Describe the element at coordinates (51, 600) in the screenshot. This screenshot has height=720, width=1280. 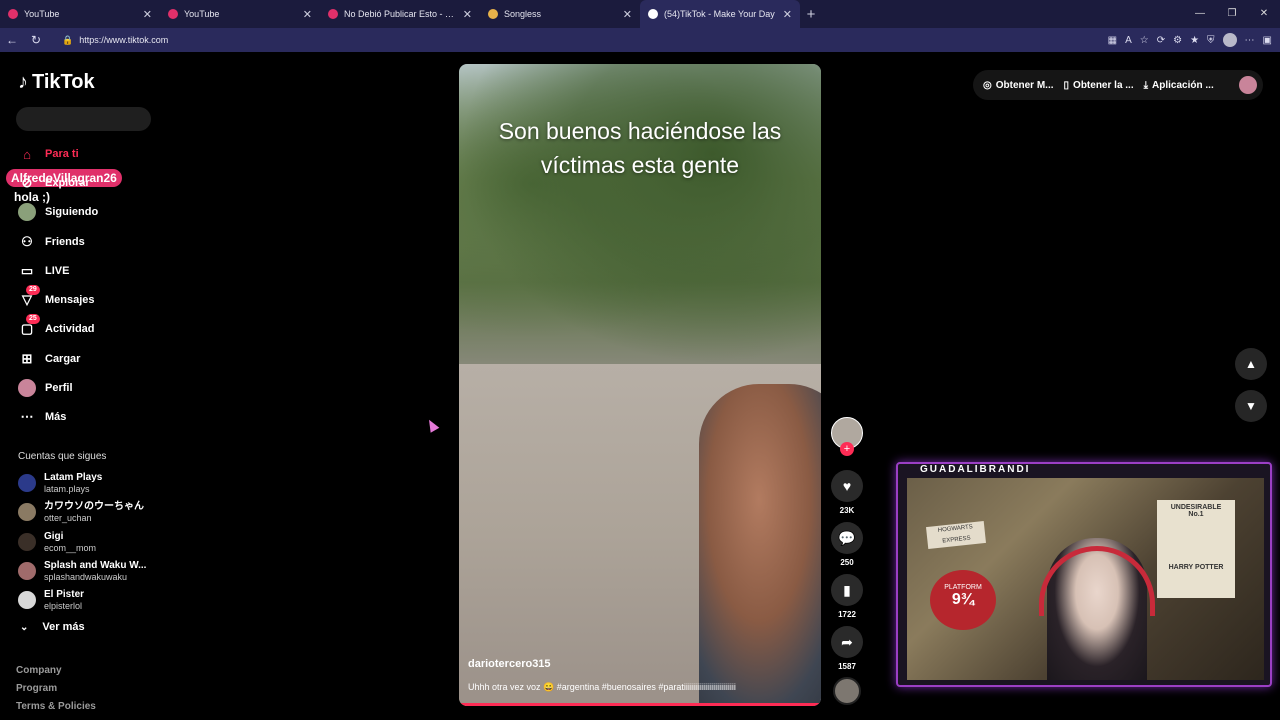
I see `following-account: El Pister elpisterlol` at that location.